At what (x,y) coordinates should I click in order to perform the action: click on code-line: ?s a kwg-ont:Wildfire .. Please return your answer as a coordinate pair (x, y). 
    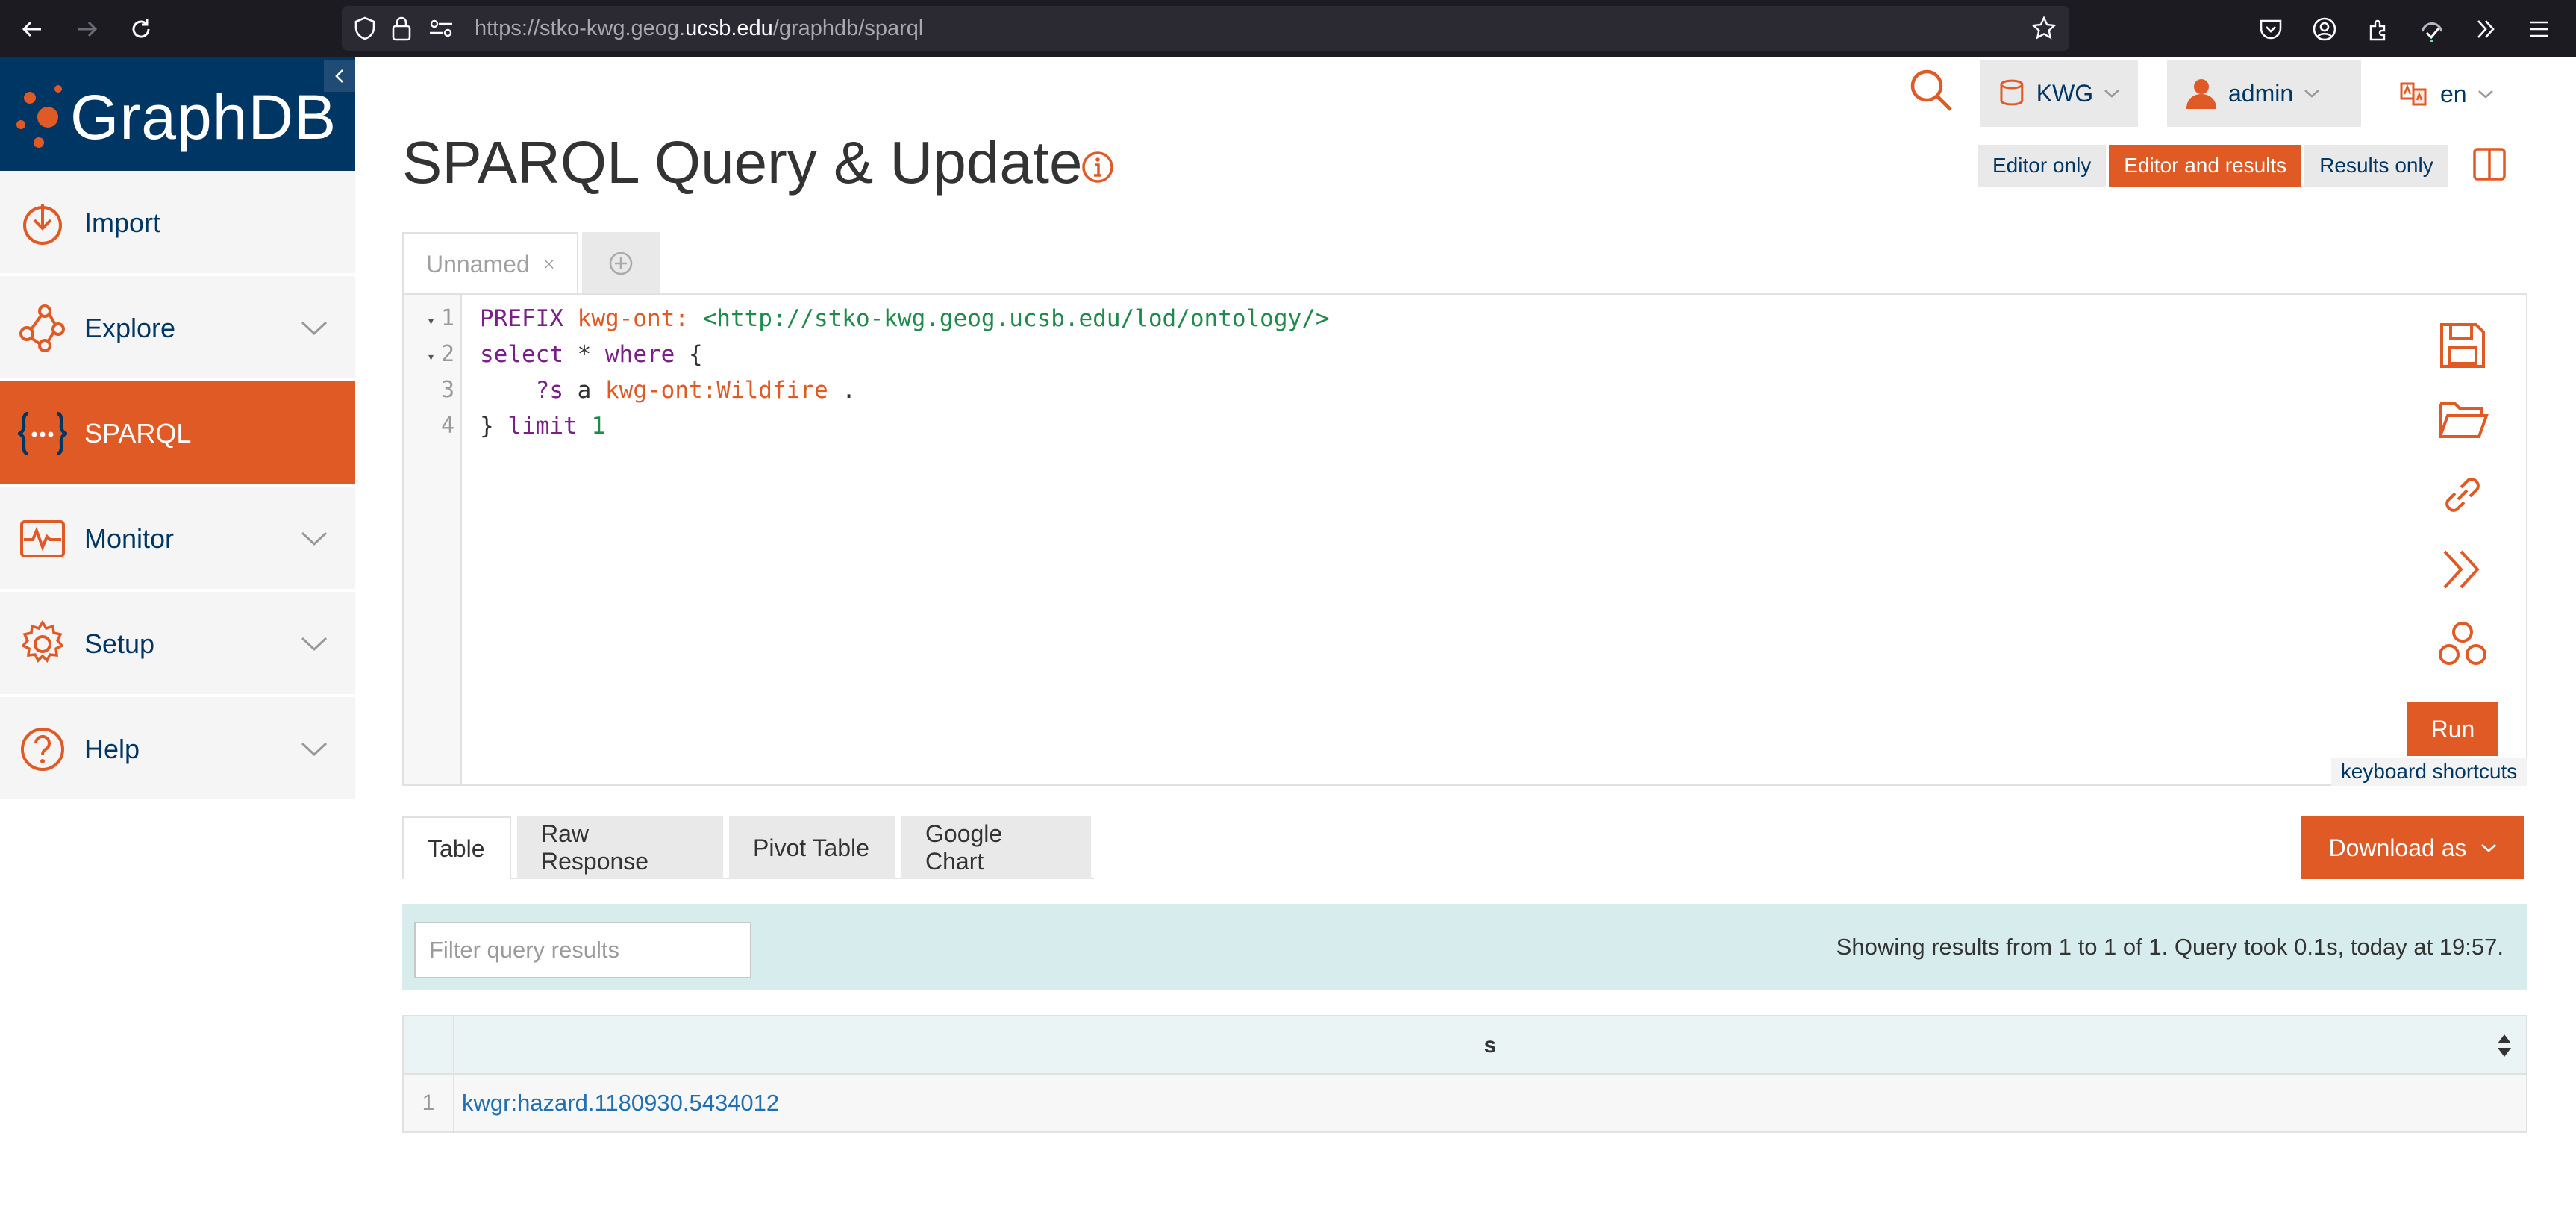
    Looking at the image, I should click on (695, 390).